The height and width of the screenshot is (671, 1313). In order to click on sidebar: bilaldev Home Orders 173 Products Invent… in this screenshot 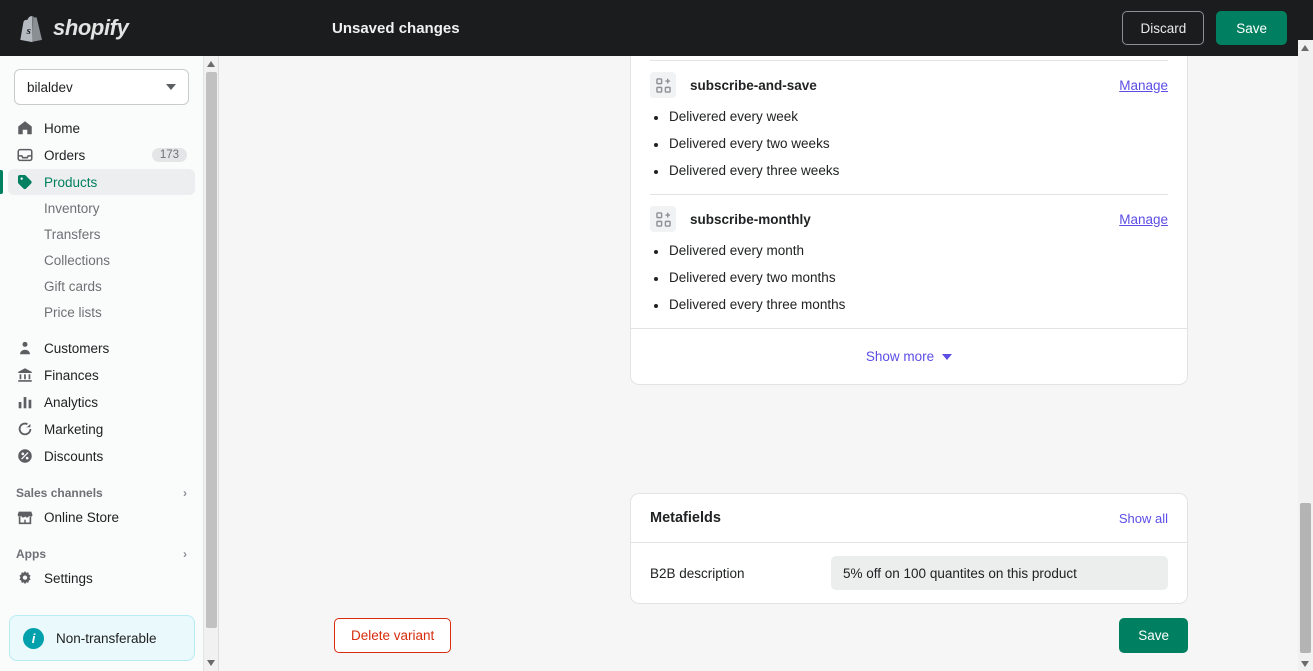, I will do `click(102, 363)`.